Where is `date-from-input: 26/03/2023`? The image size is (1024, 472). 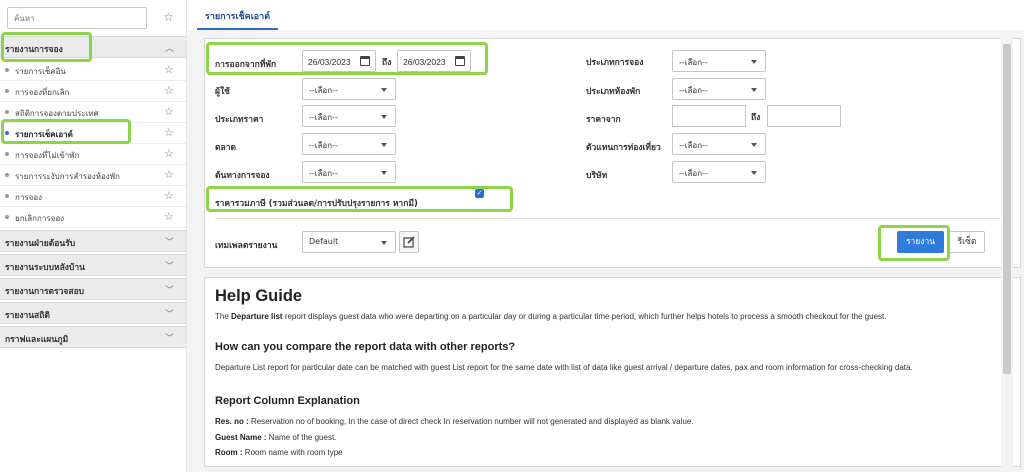 date-from-input: 26/03/2023 is located at coordinates (339, 61).